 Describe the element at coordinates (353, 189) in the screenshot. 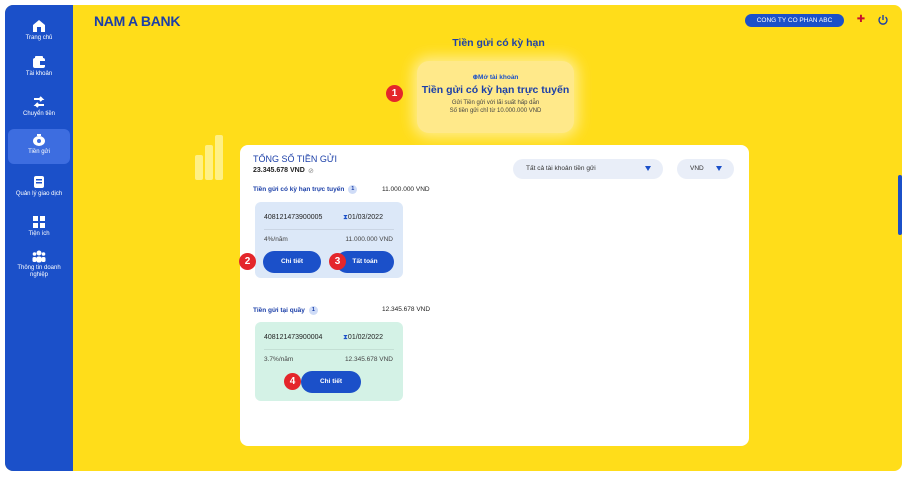

I see `online-count-badge: 1` at that location.